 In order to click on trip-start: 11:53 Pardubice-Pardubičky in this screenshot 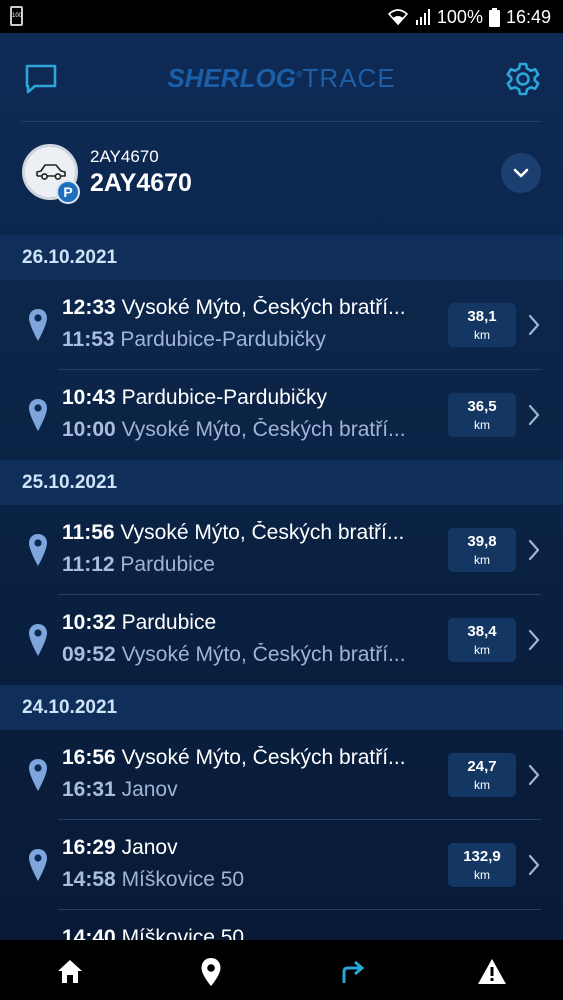, I will do `click(194, 339)`.